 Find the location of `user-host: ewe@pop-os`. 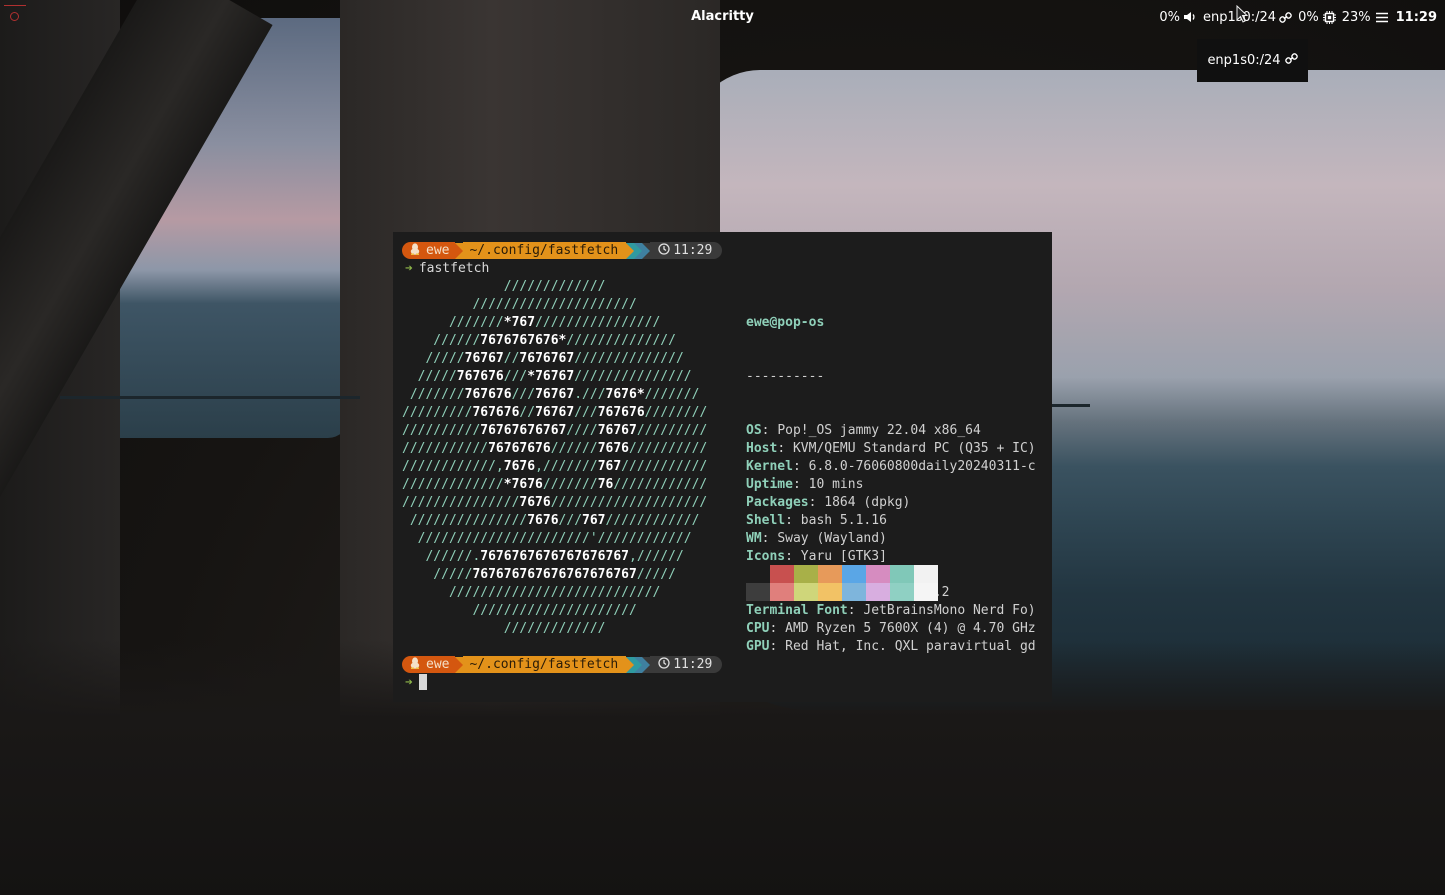

user-host: ewe@pop-os is located at coordinates (785, 322).